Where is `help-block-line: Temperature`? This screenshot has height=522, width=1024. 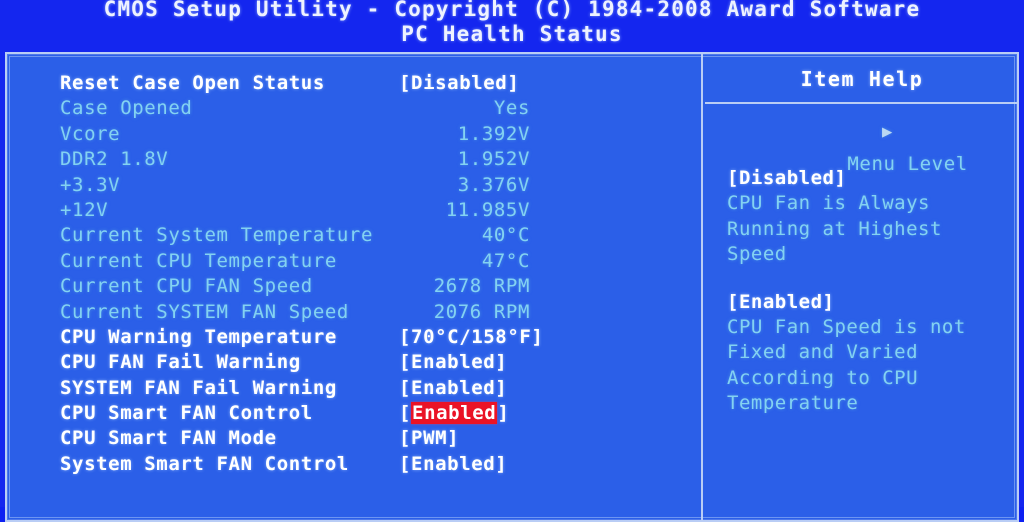
help-block-line: Temperature is located at coordinates (793, 403).